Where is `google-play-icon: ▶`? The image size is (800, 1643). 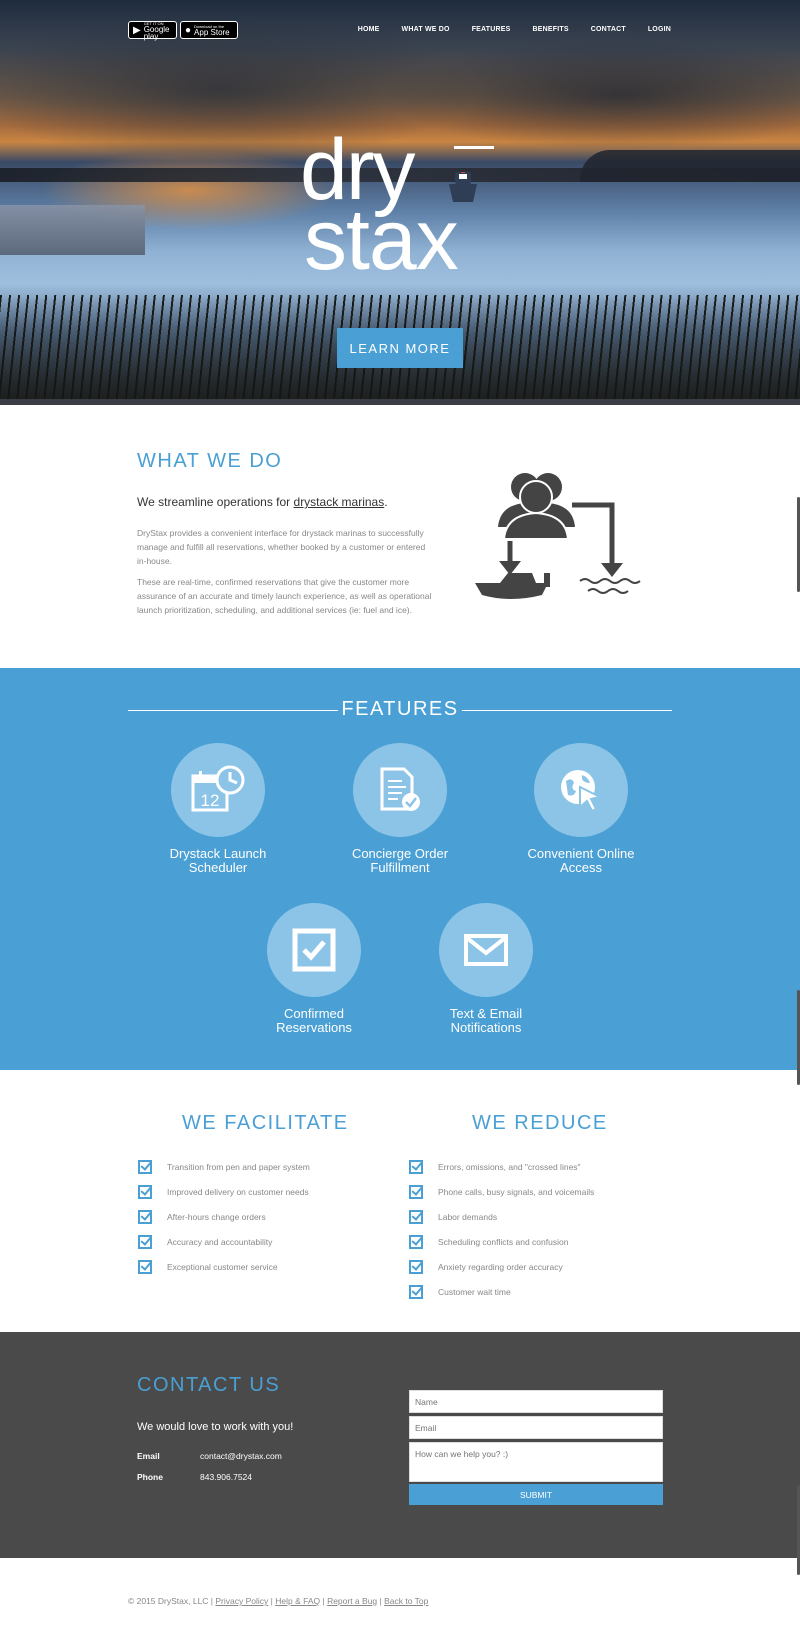 google-play-icon: ▶ is located at coordinates (137, 30).